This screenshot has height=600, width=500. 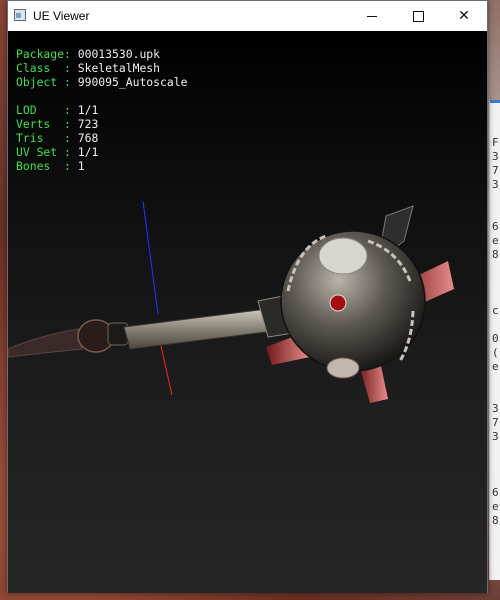 What do you see at coordinates (495, 101) in the screenshot?
I see `background-window-accent` at bounding box center [495, 101].